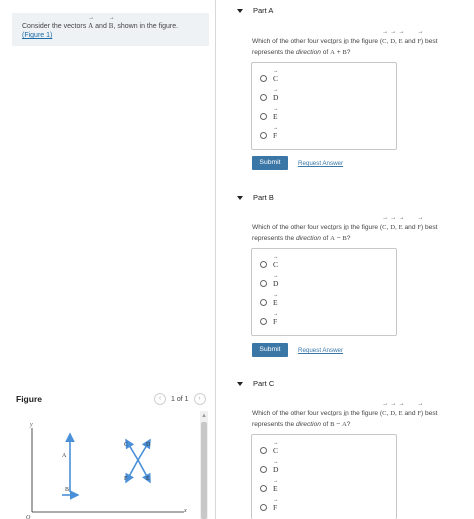 This screenshot has height=519, width=474. I want to click on chevron-left-icon: ‹, so click(160, 399).